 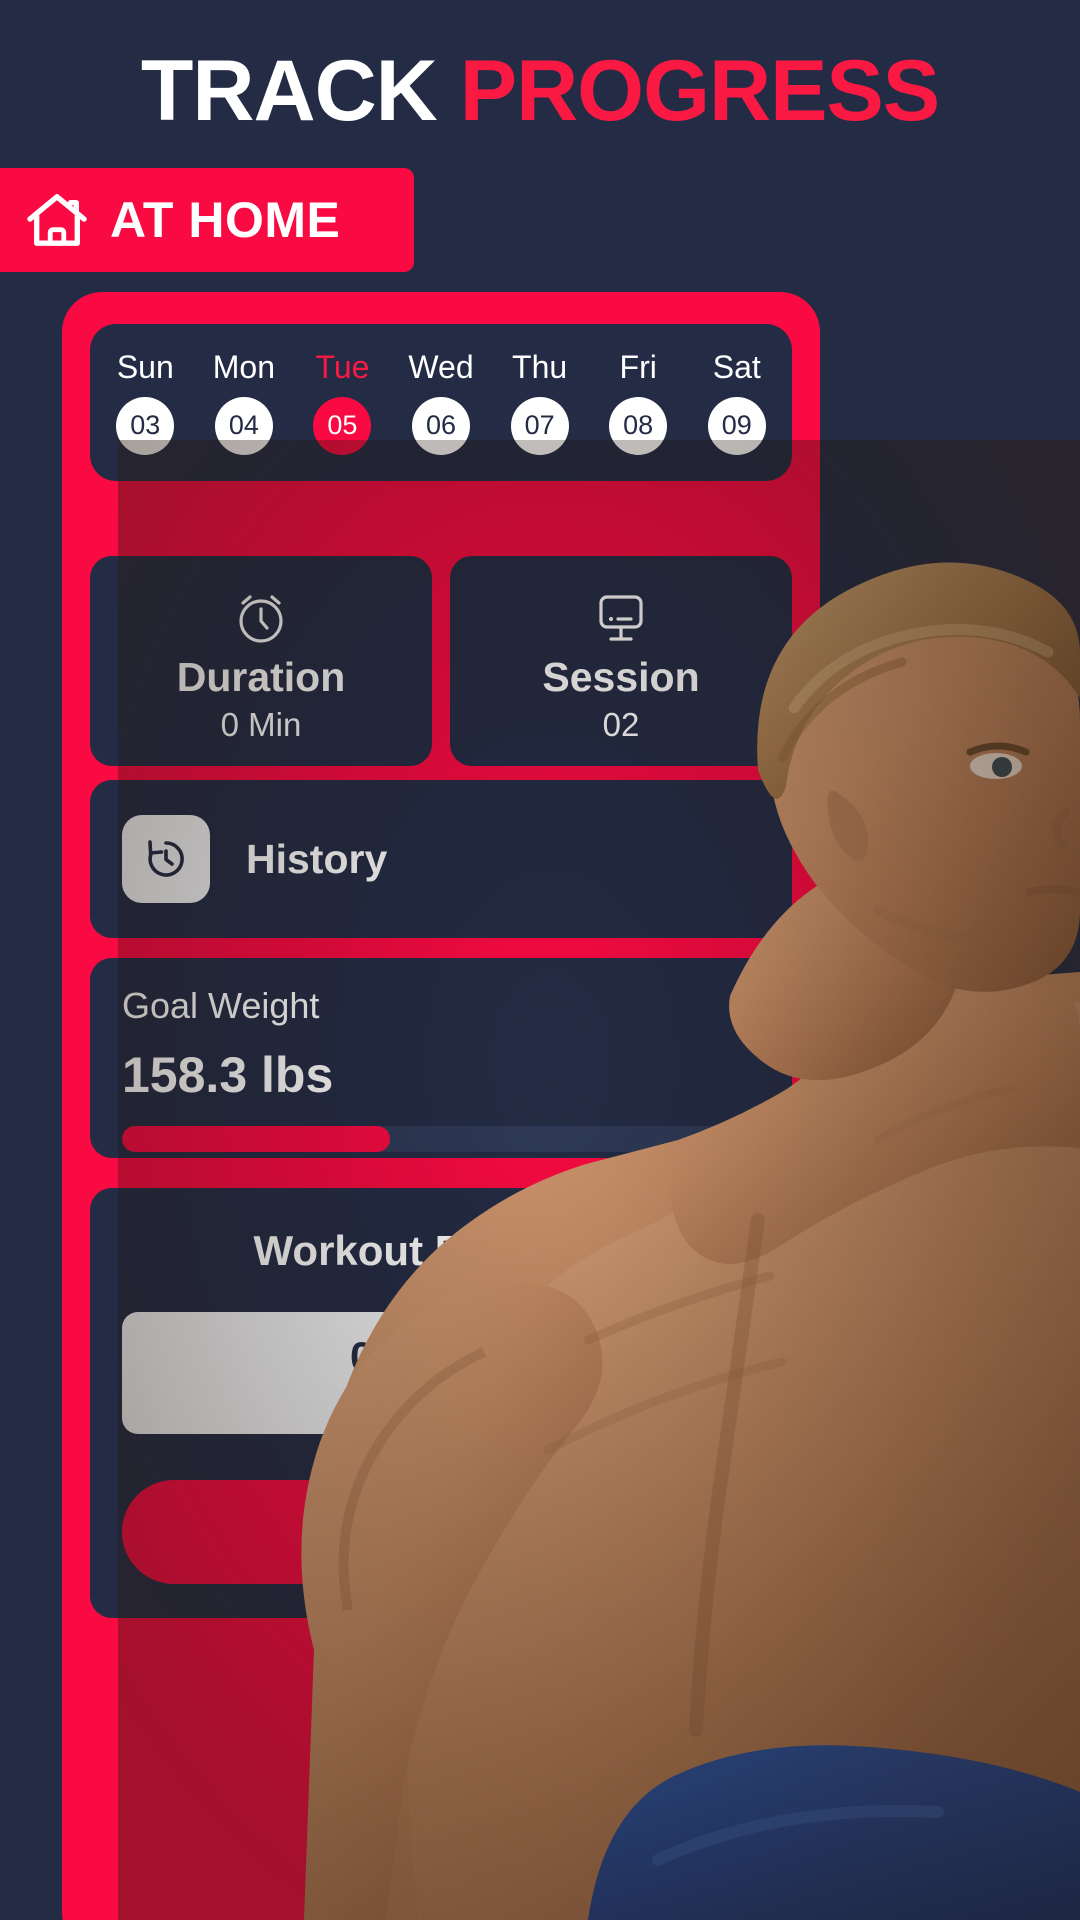 I want to click on mouth-line, so click(x=1053, y=890).